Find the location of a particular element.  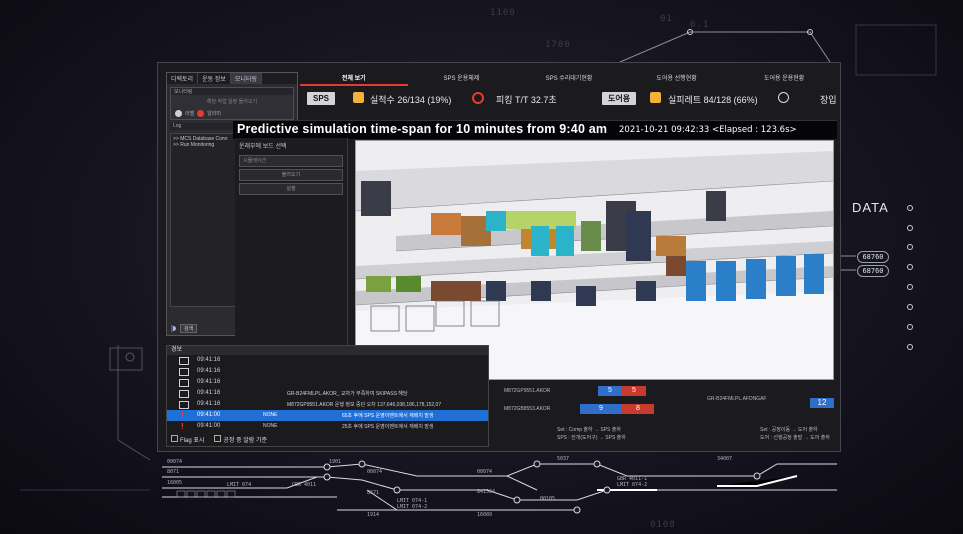

schematic-label: 00105 is located at coordinates (547, 499).